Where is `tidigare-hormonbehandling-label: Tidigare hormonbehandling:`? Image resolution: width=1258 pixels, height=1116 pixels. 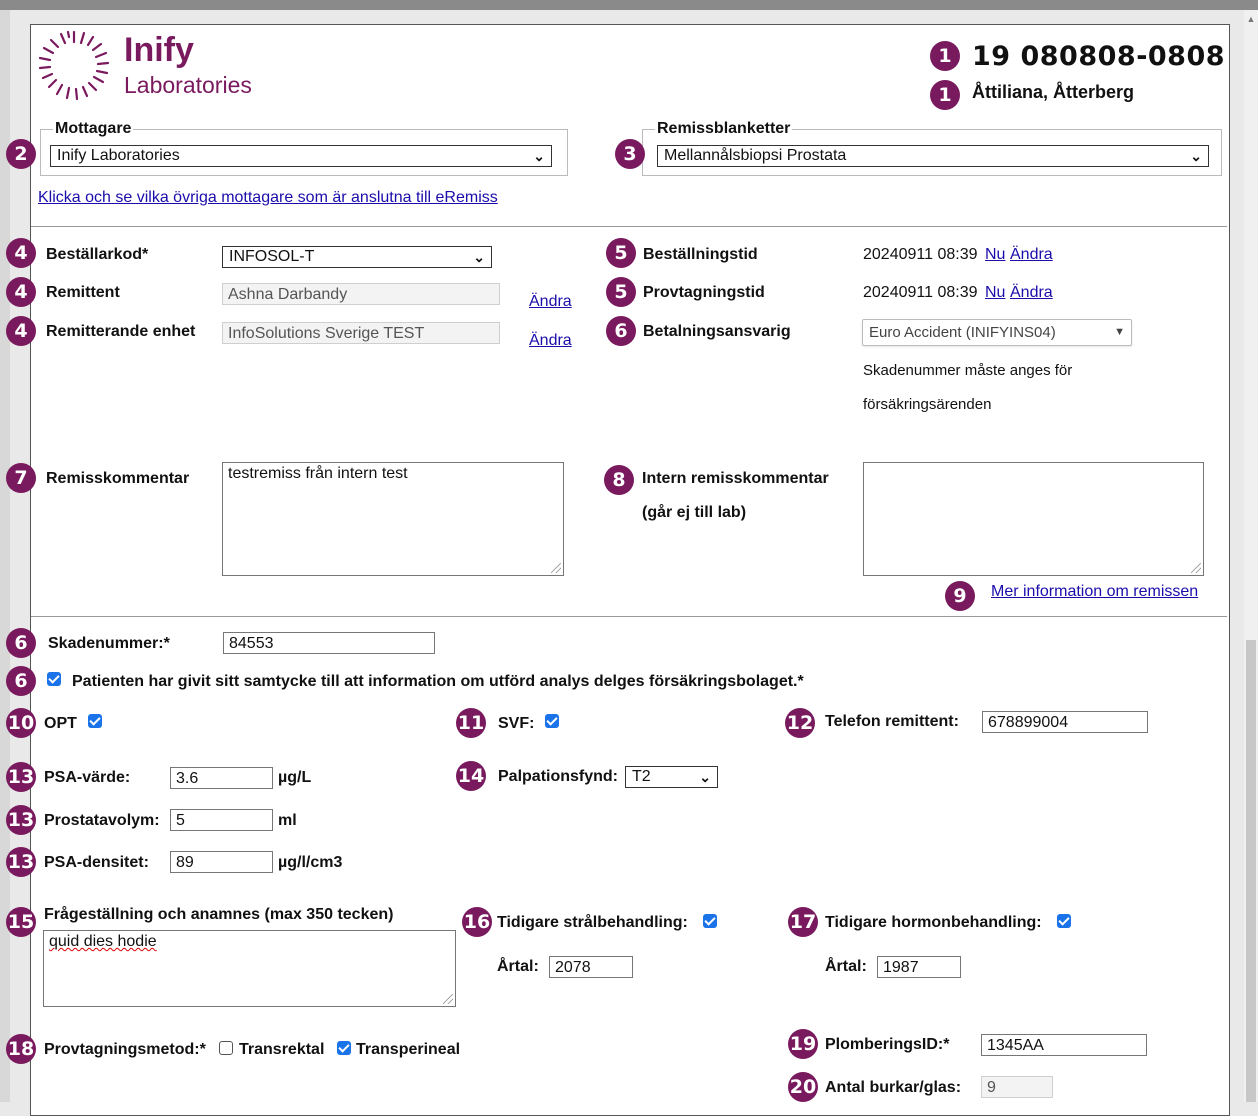
tidigare-hormonbehandling-label: Tidigare hormonbehandling: is located at coordinates (933, 922).